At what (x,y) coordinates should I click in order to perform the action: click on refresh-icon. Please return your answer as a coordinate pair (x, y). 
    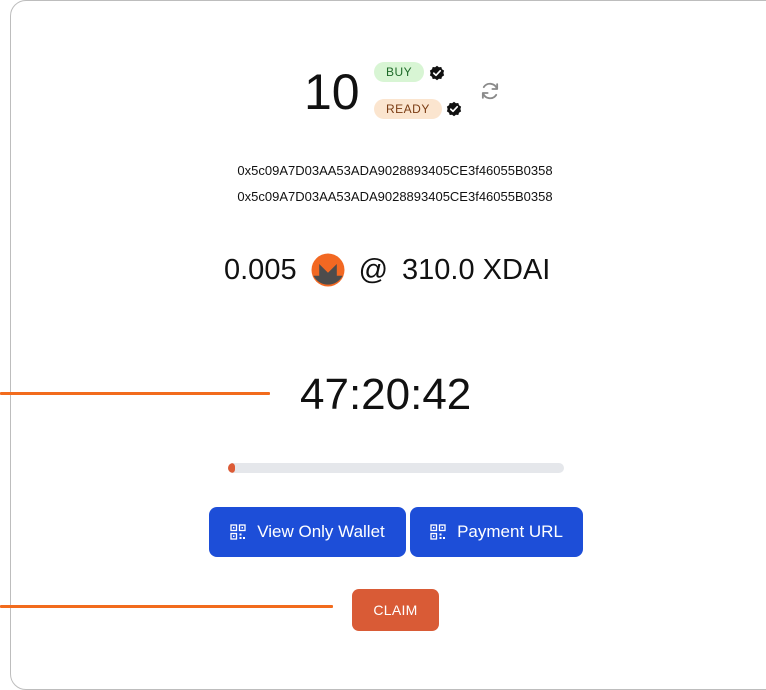
    Looking at the image, I should click on (490, 91).